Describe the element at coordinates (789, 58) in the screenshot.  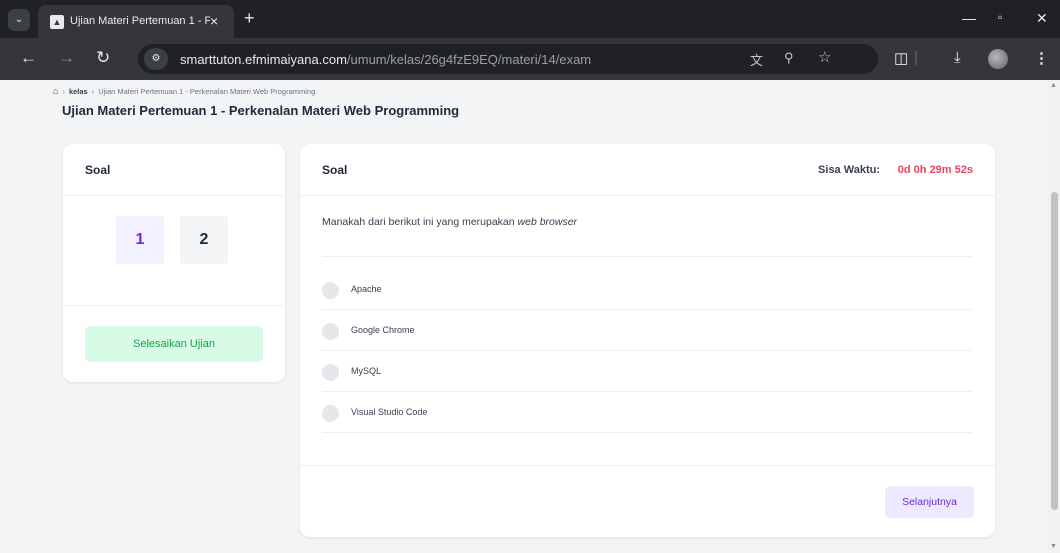
I see `zoom-icon: ⚲` at that location.